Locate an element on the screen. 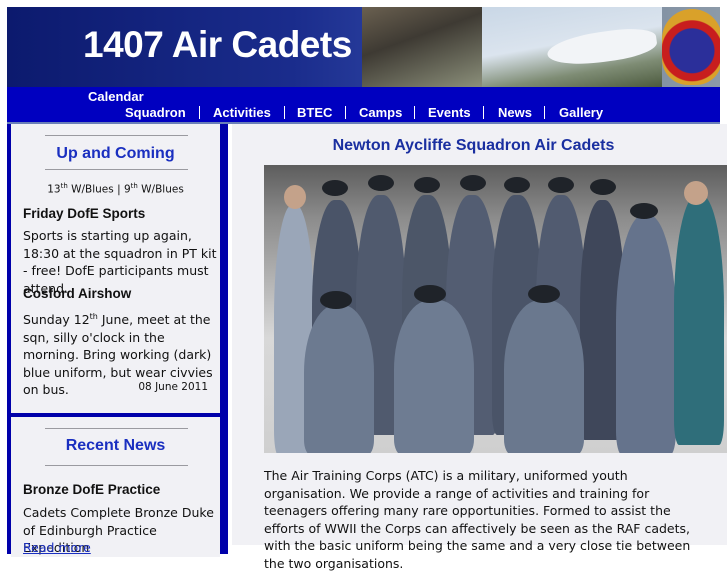 This screenshot has width=727, height=573. nav-gallery: Gallery is located at coordinates (581, 112).